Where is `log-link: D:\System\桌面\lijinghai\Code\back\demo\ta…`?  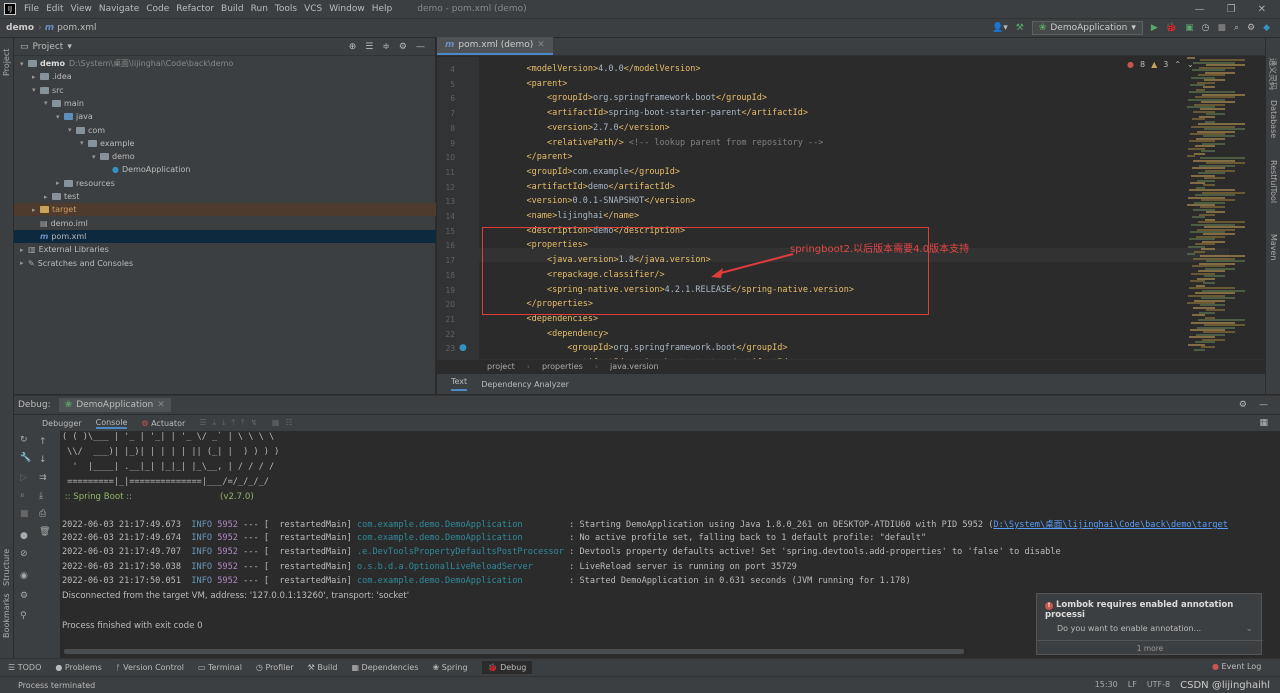
log-link: D:\System\桌面\lijinghai\Code\back\demo\ta… is located at coordinates (1110, 525).